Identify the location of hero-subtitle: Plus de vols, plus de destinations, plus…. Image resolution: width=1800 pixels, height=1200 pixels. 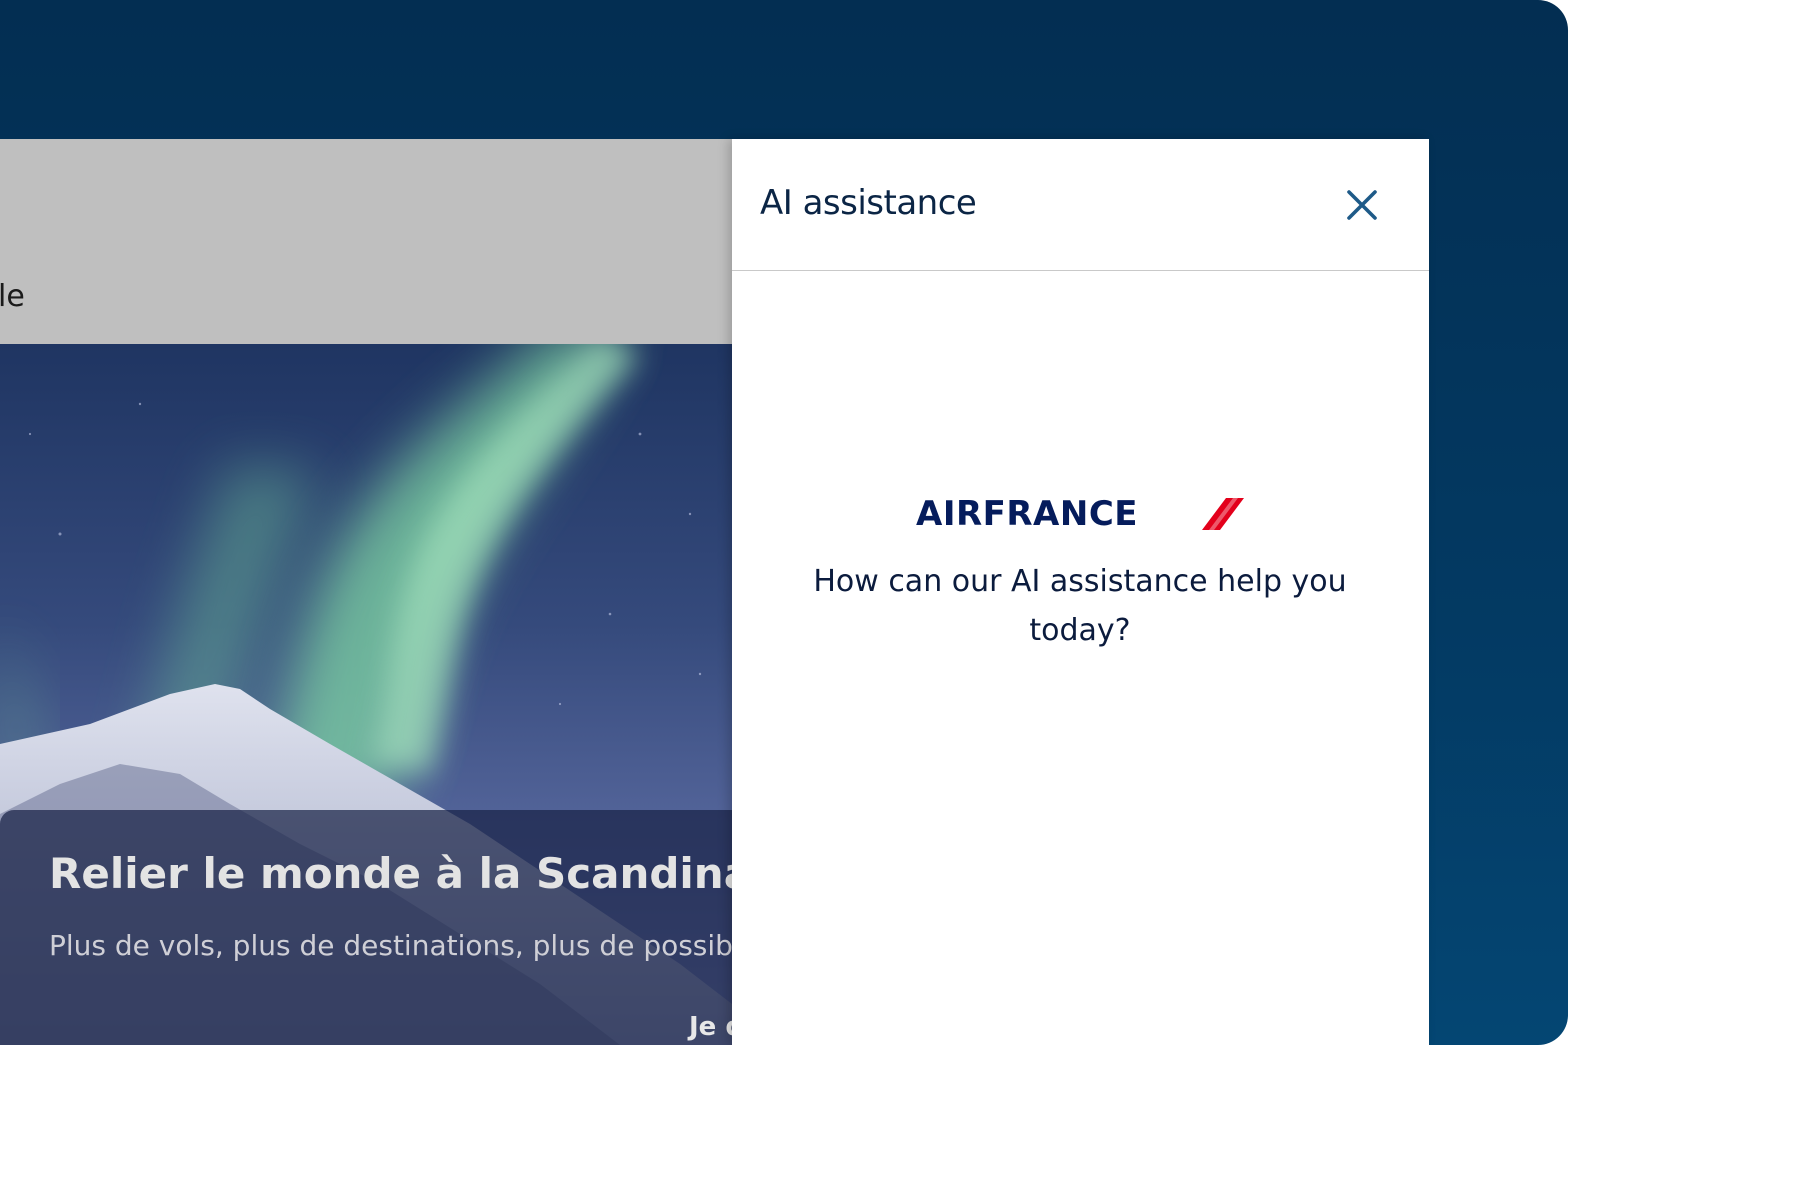
(390, 945).